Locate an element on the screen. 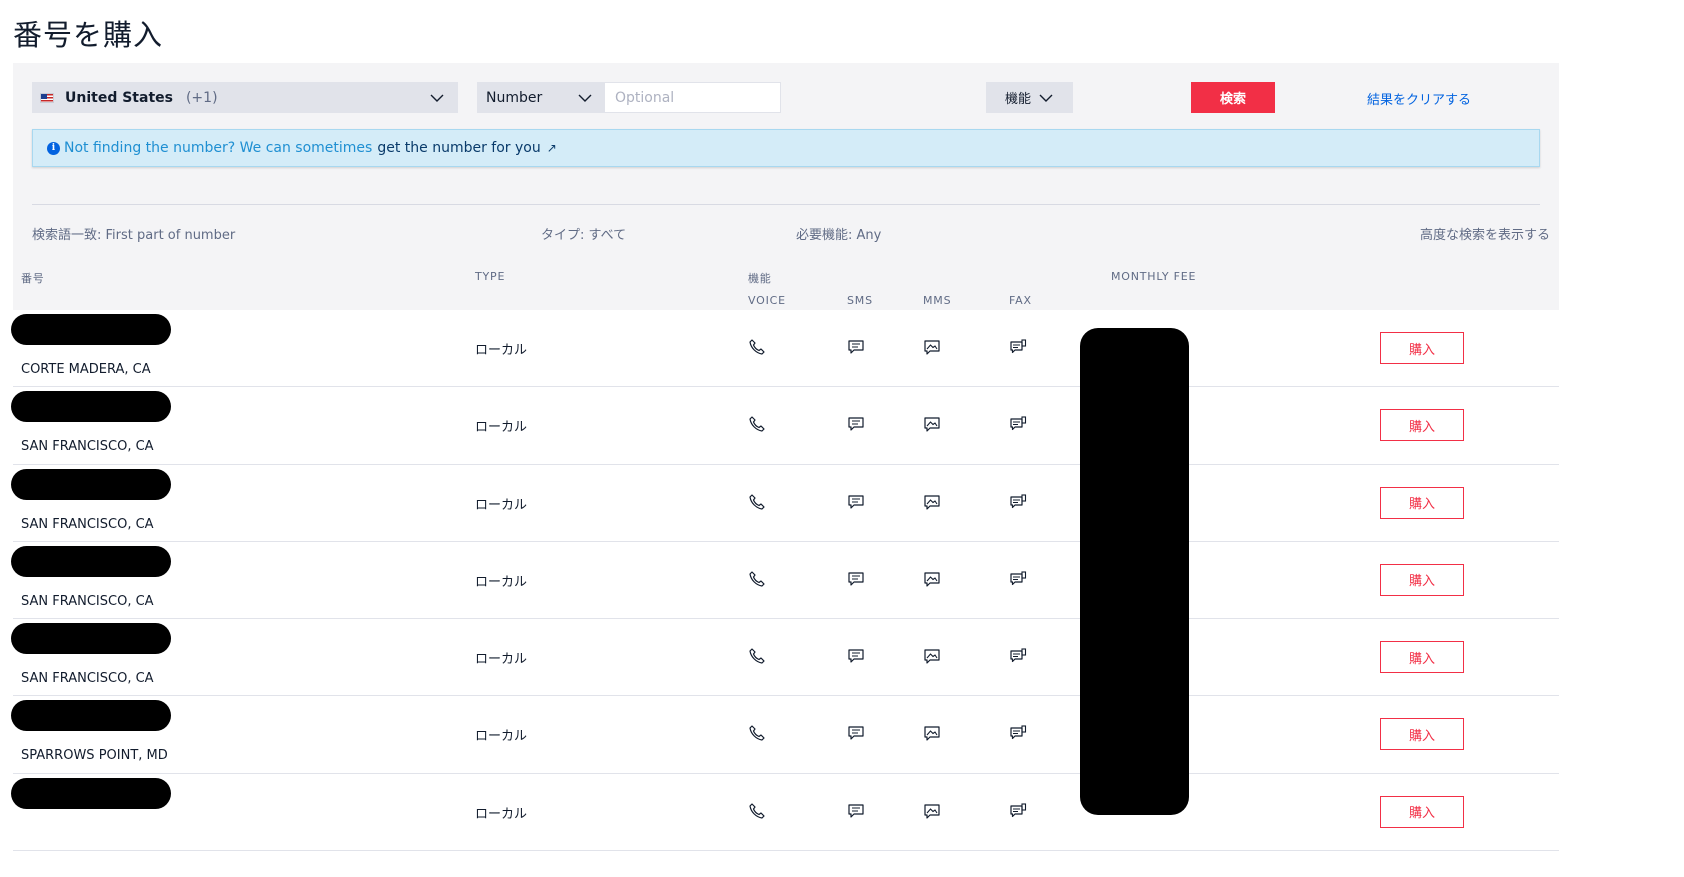  info-icon: i is located at coordinates (53, 148).